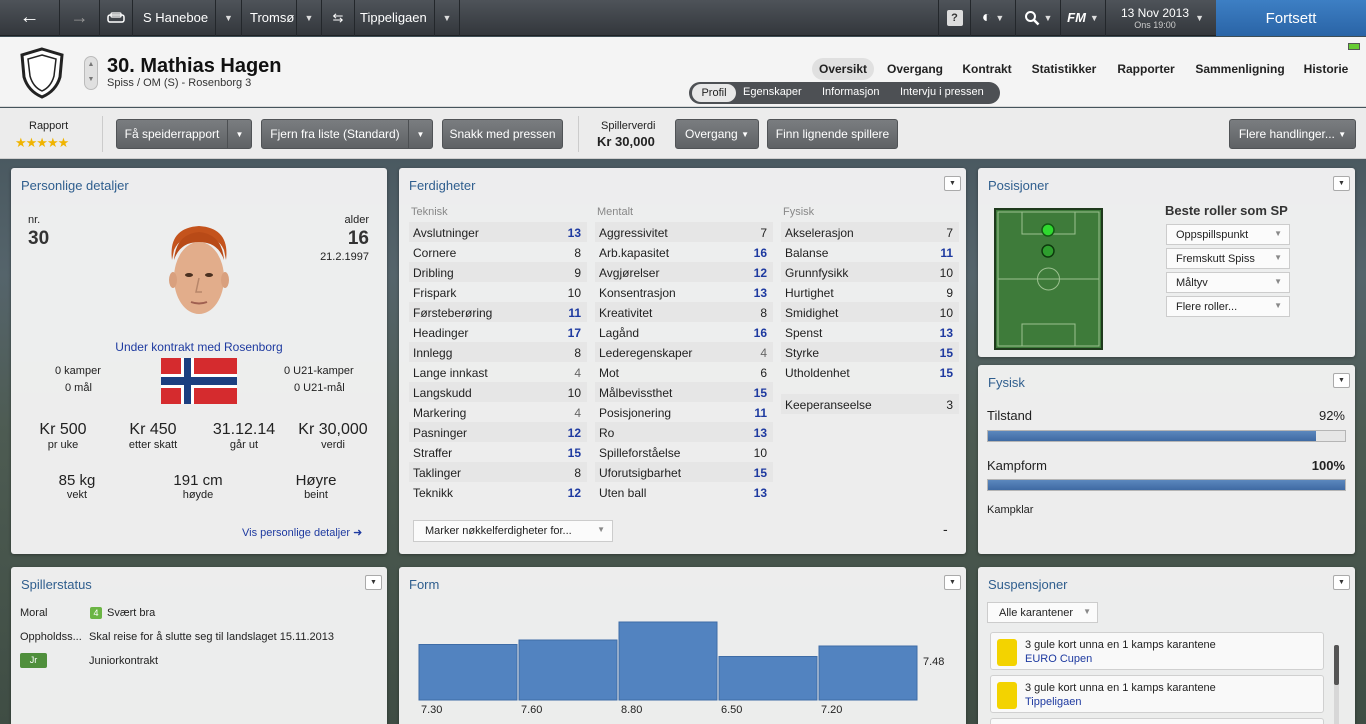 The width and height of the screenshot is (1366, 724). What do you see at coordinates (447, 18) in the screenshot?
I see `league-dropdown: ▼` at bounding box center [447, 18].